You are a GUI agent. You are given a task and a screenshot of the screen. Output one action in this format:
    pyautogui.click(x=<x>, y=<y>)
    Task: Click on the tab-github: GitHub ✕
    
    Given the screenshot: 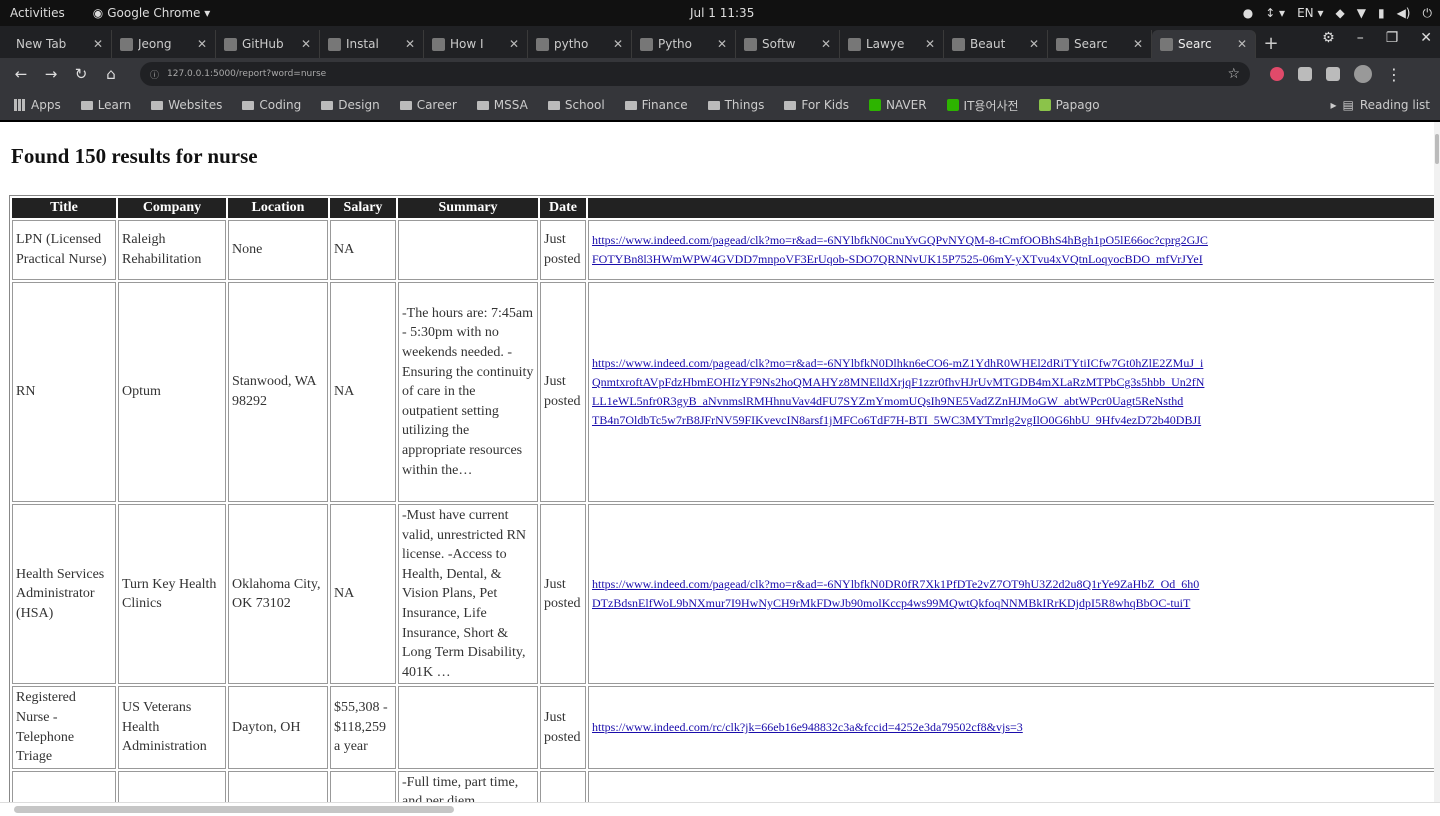 What is the action you would take?
    pyautogui.click(x=268, y=44)
    